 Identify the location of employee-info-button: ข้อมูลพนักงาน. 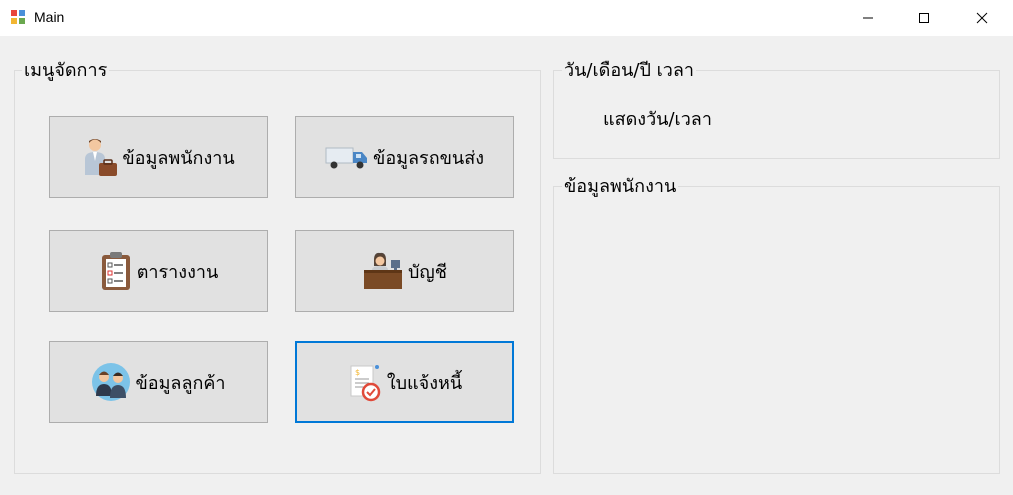
(158, 157).